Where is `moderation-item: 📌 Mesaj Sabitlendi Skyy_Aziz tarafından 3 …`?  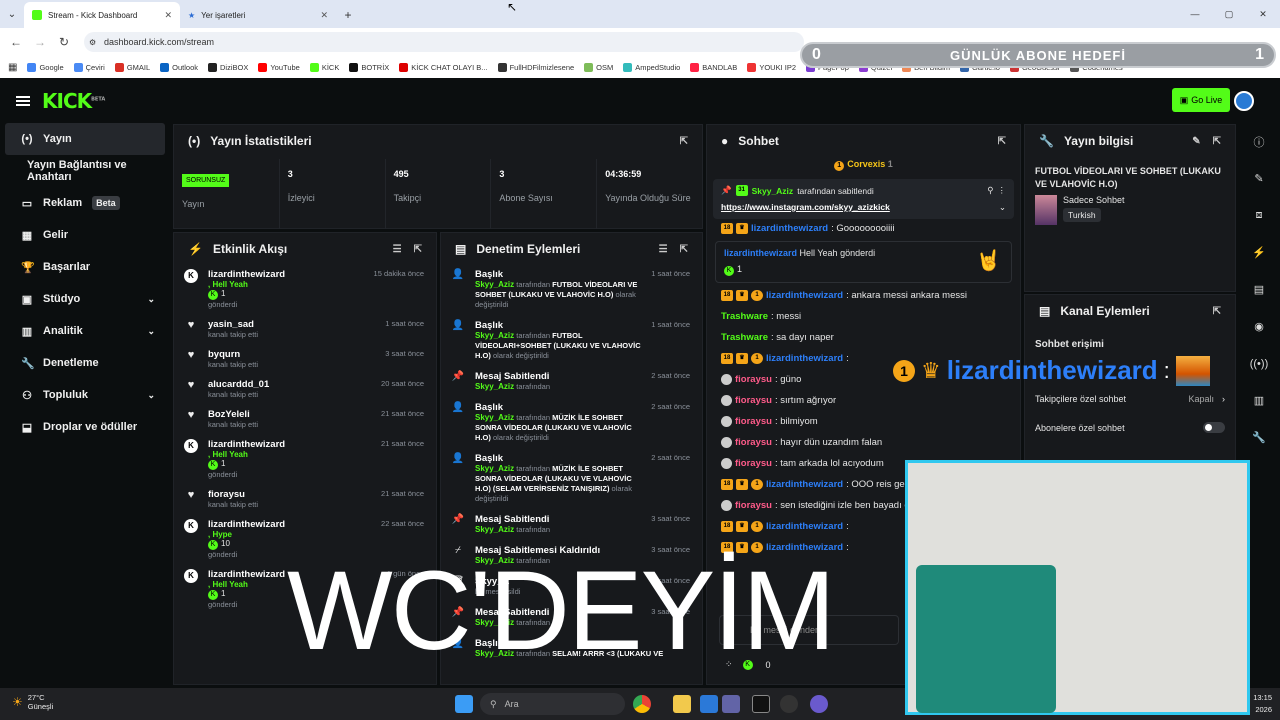
moderation-item: 📌 Mesaj Sabitlendi Skyy_Aziz tarafından 3 … is located at coordinates (570, 617).